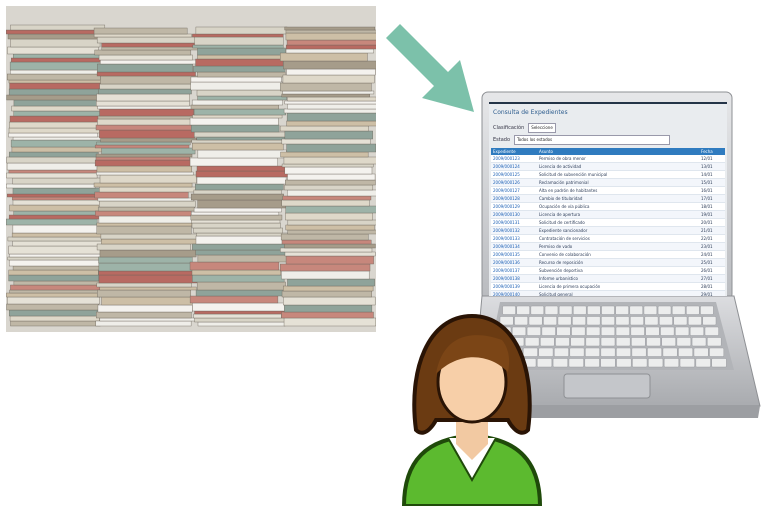  What do you see at coordinates (514, 198) in the screenshot?
I see `cell-expediente: 2009/000128` at bounding box center [514, 198].